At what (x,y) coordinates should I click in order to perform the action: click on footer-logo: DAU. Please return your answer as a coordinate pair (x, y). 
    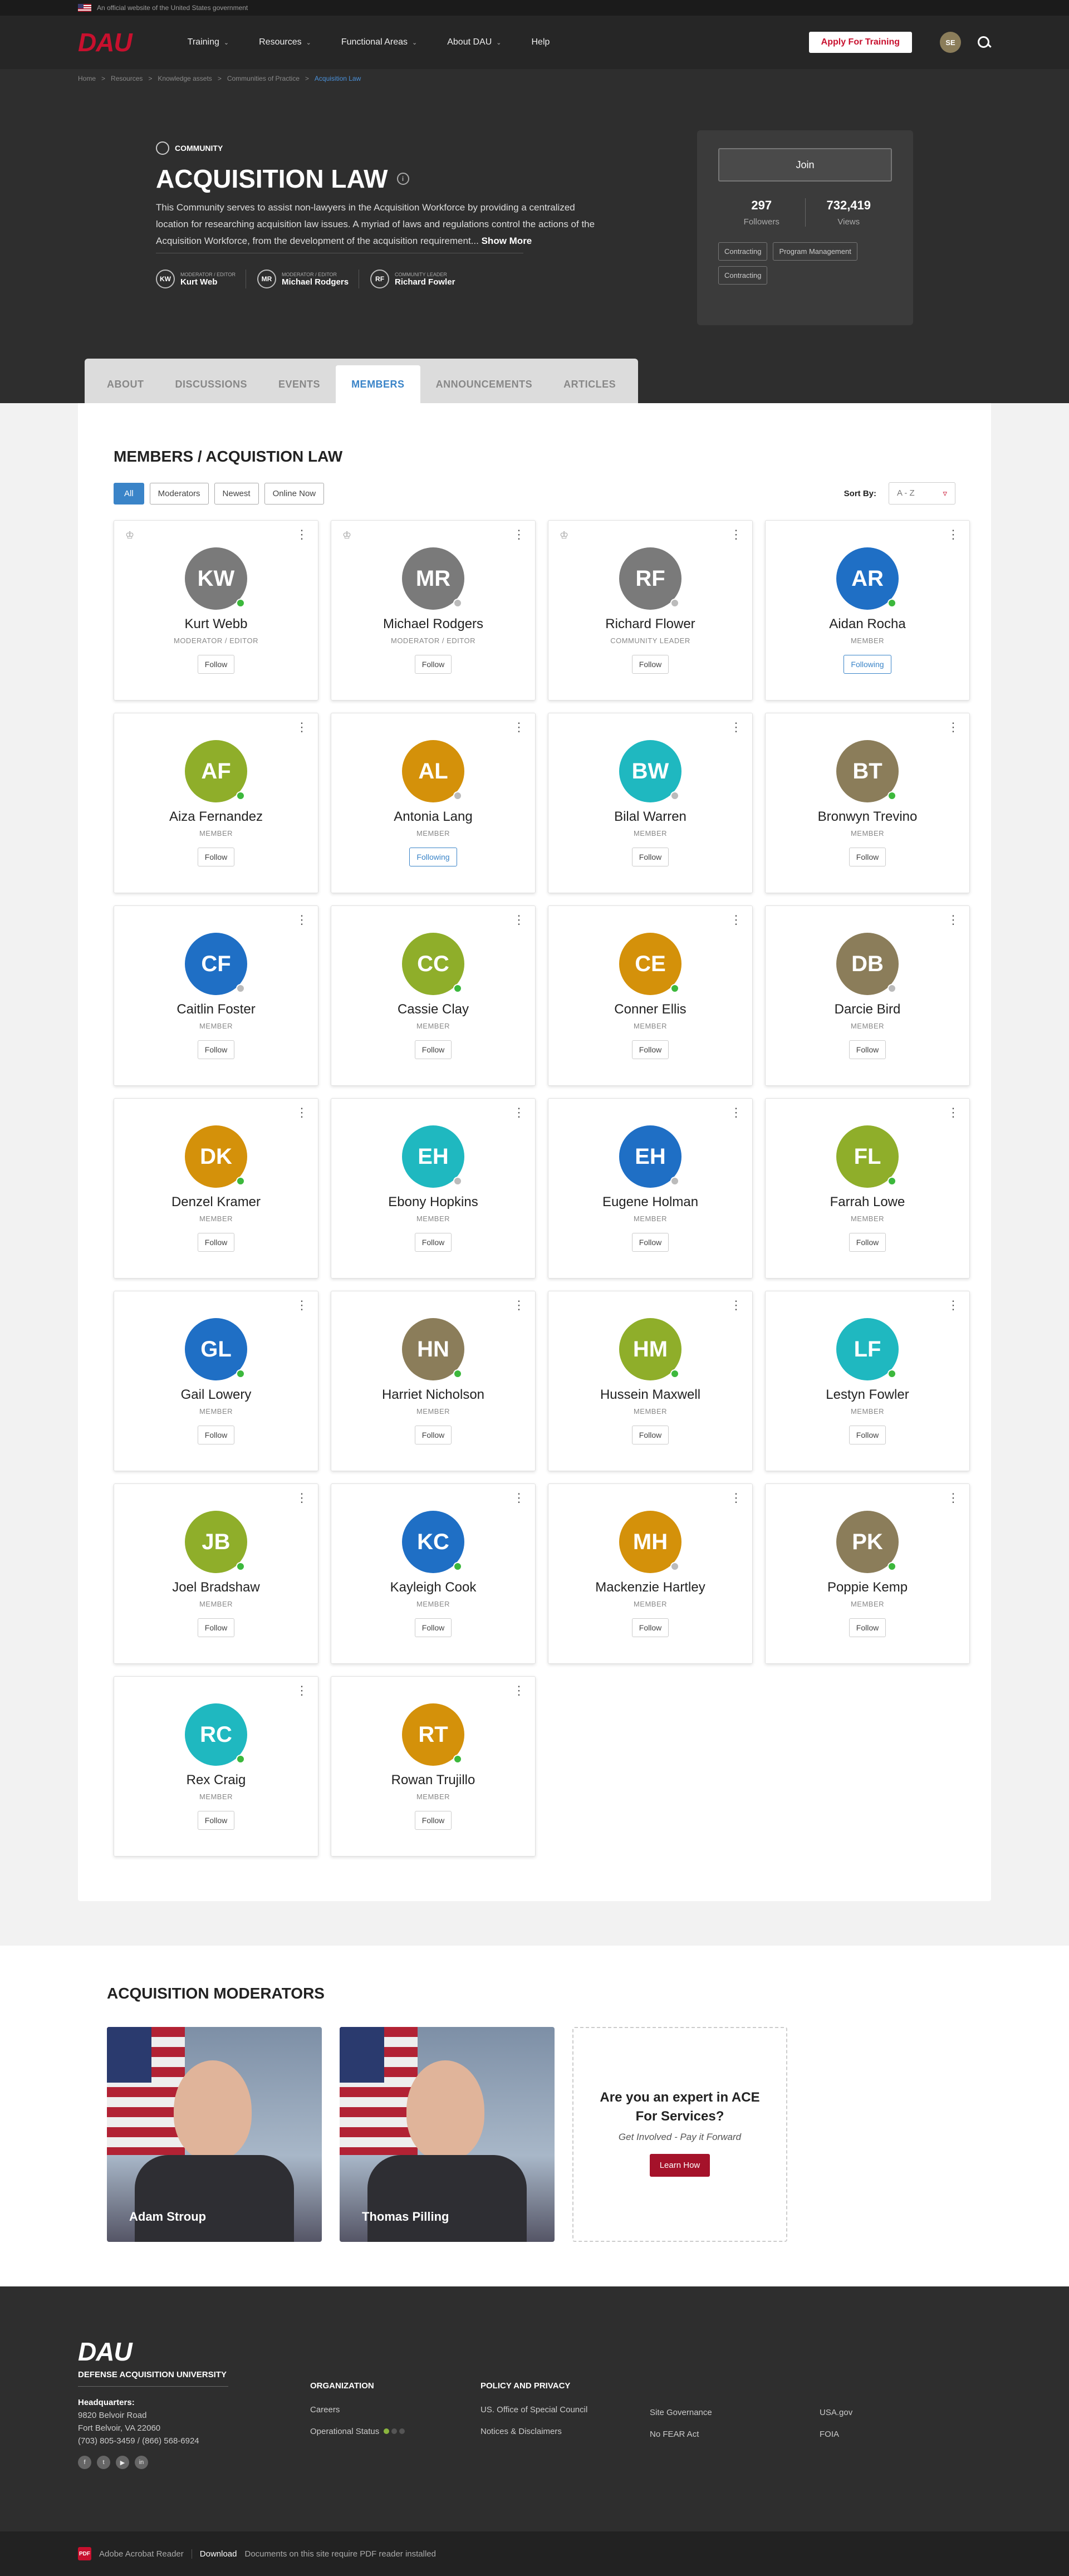
    Looking at the image, I should click on (153, 2352).